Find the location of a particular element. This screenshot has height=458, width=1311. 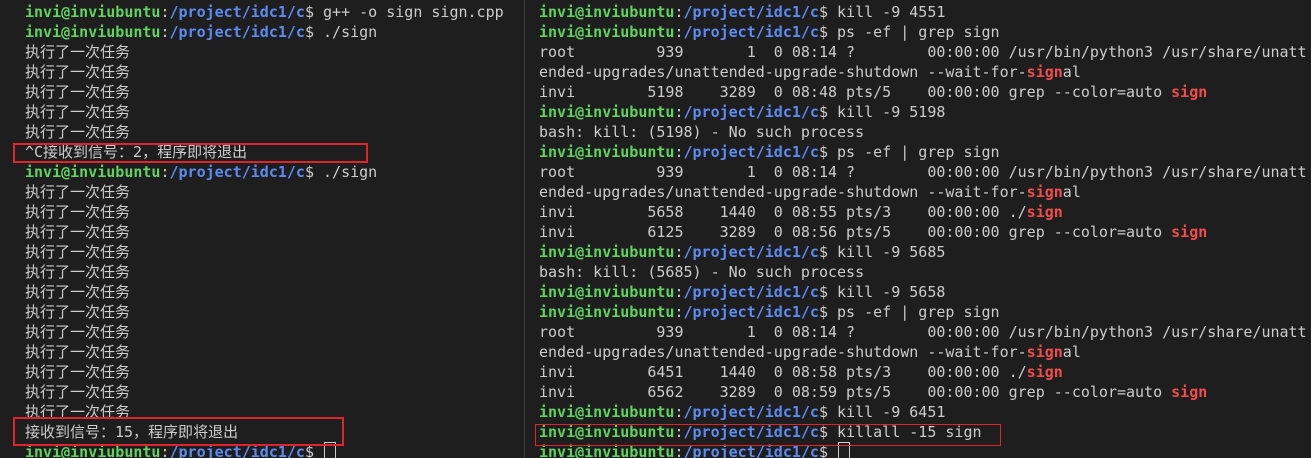

terminal-text: bash: kill: (5198) - No such process is located at coordinates (702, 132).